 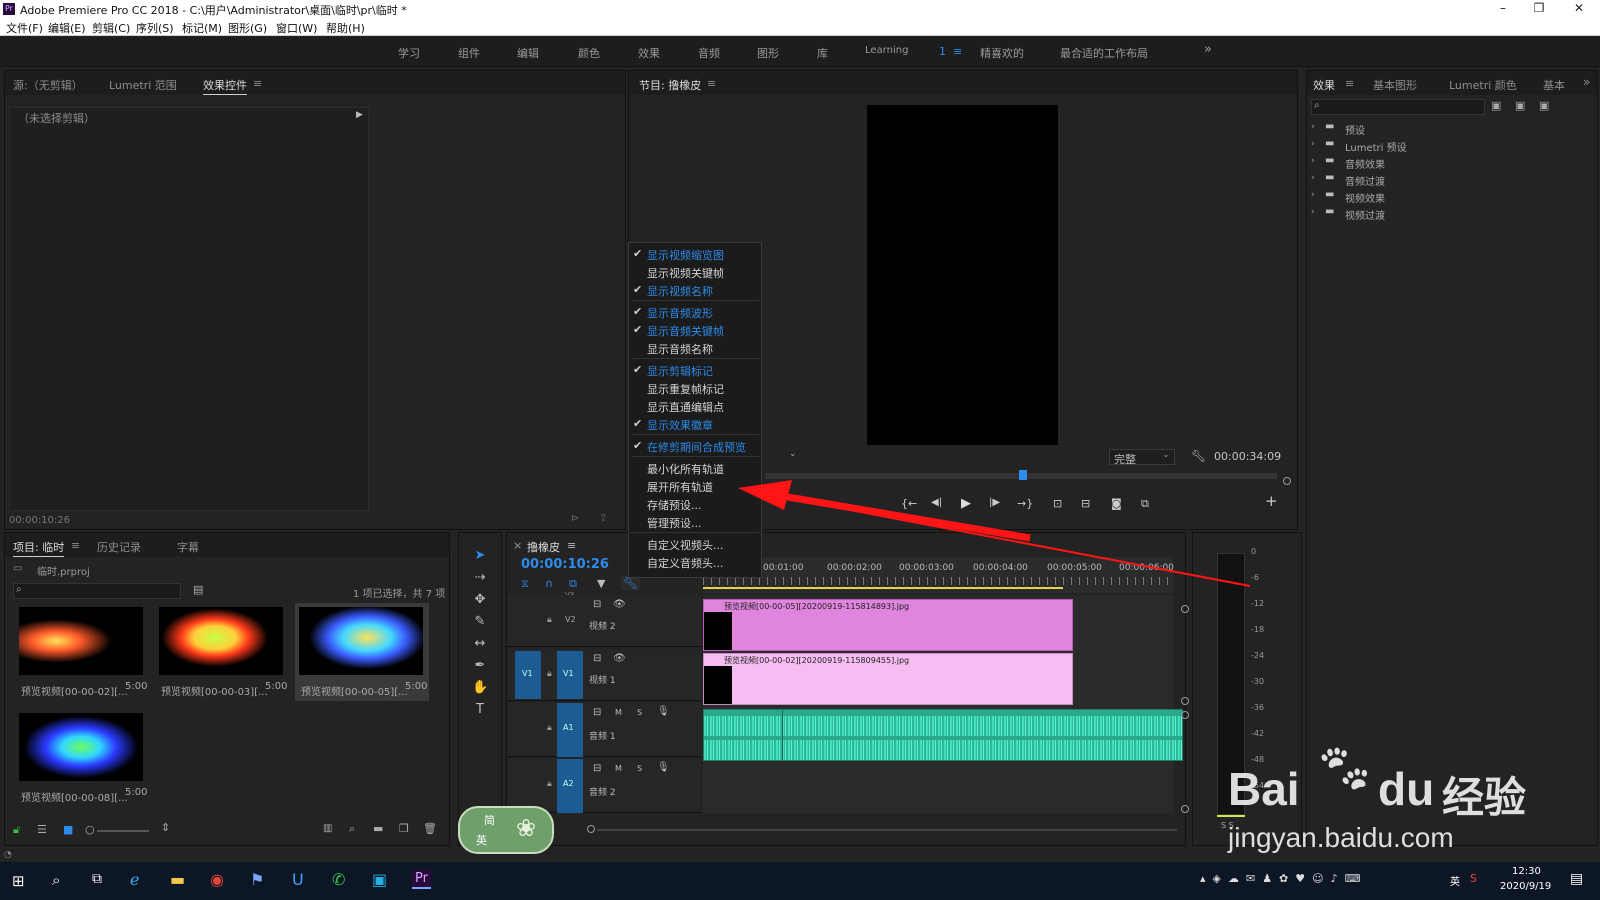 What do you see at coordinates (711, 83) in the screenshot?
I see `program-menu-icon: ≡` at bounding box center [711, 83].